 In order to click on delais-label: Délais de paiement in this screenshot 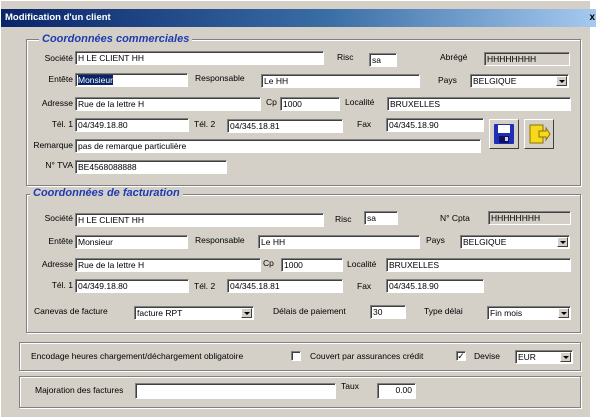, I will do `click(309, 311)`.